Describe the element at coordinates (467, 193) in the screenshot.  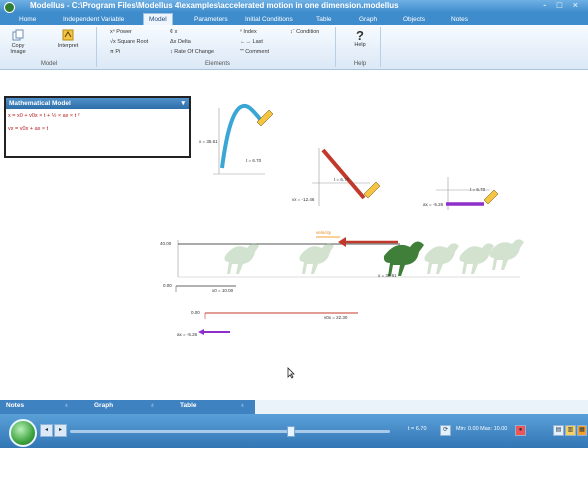
I see `acceleration-graph` at that location.